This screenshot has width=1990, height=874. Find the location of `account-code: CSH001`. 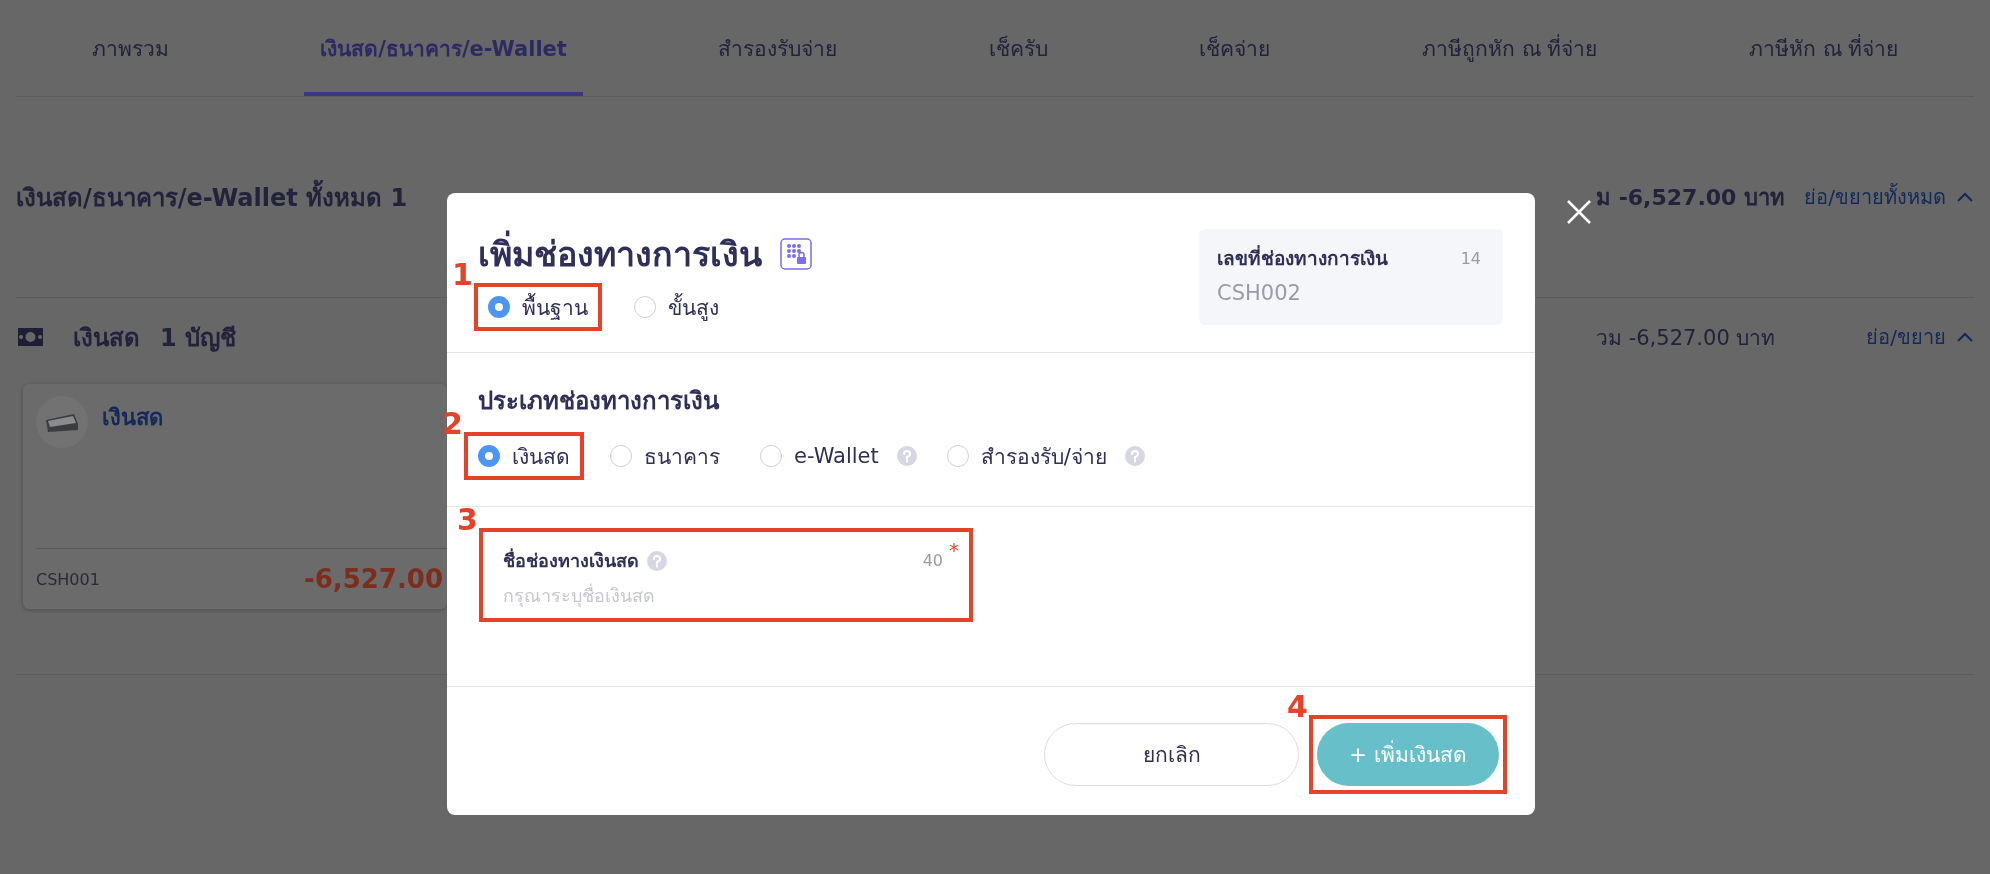

account-code: CSH001 is located at coordinates (68, 579).